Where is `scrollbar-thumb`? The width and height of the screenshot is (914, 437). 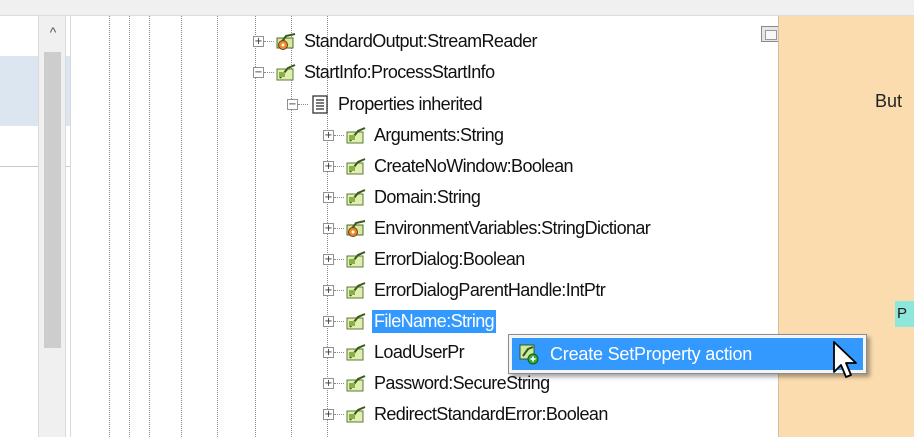
scrollbar-thumb is located at coordinates (52, 200).